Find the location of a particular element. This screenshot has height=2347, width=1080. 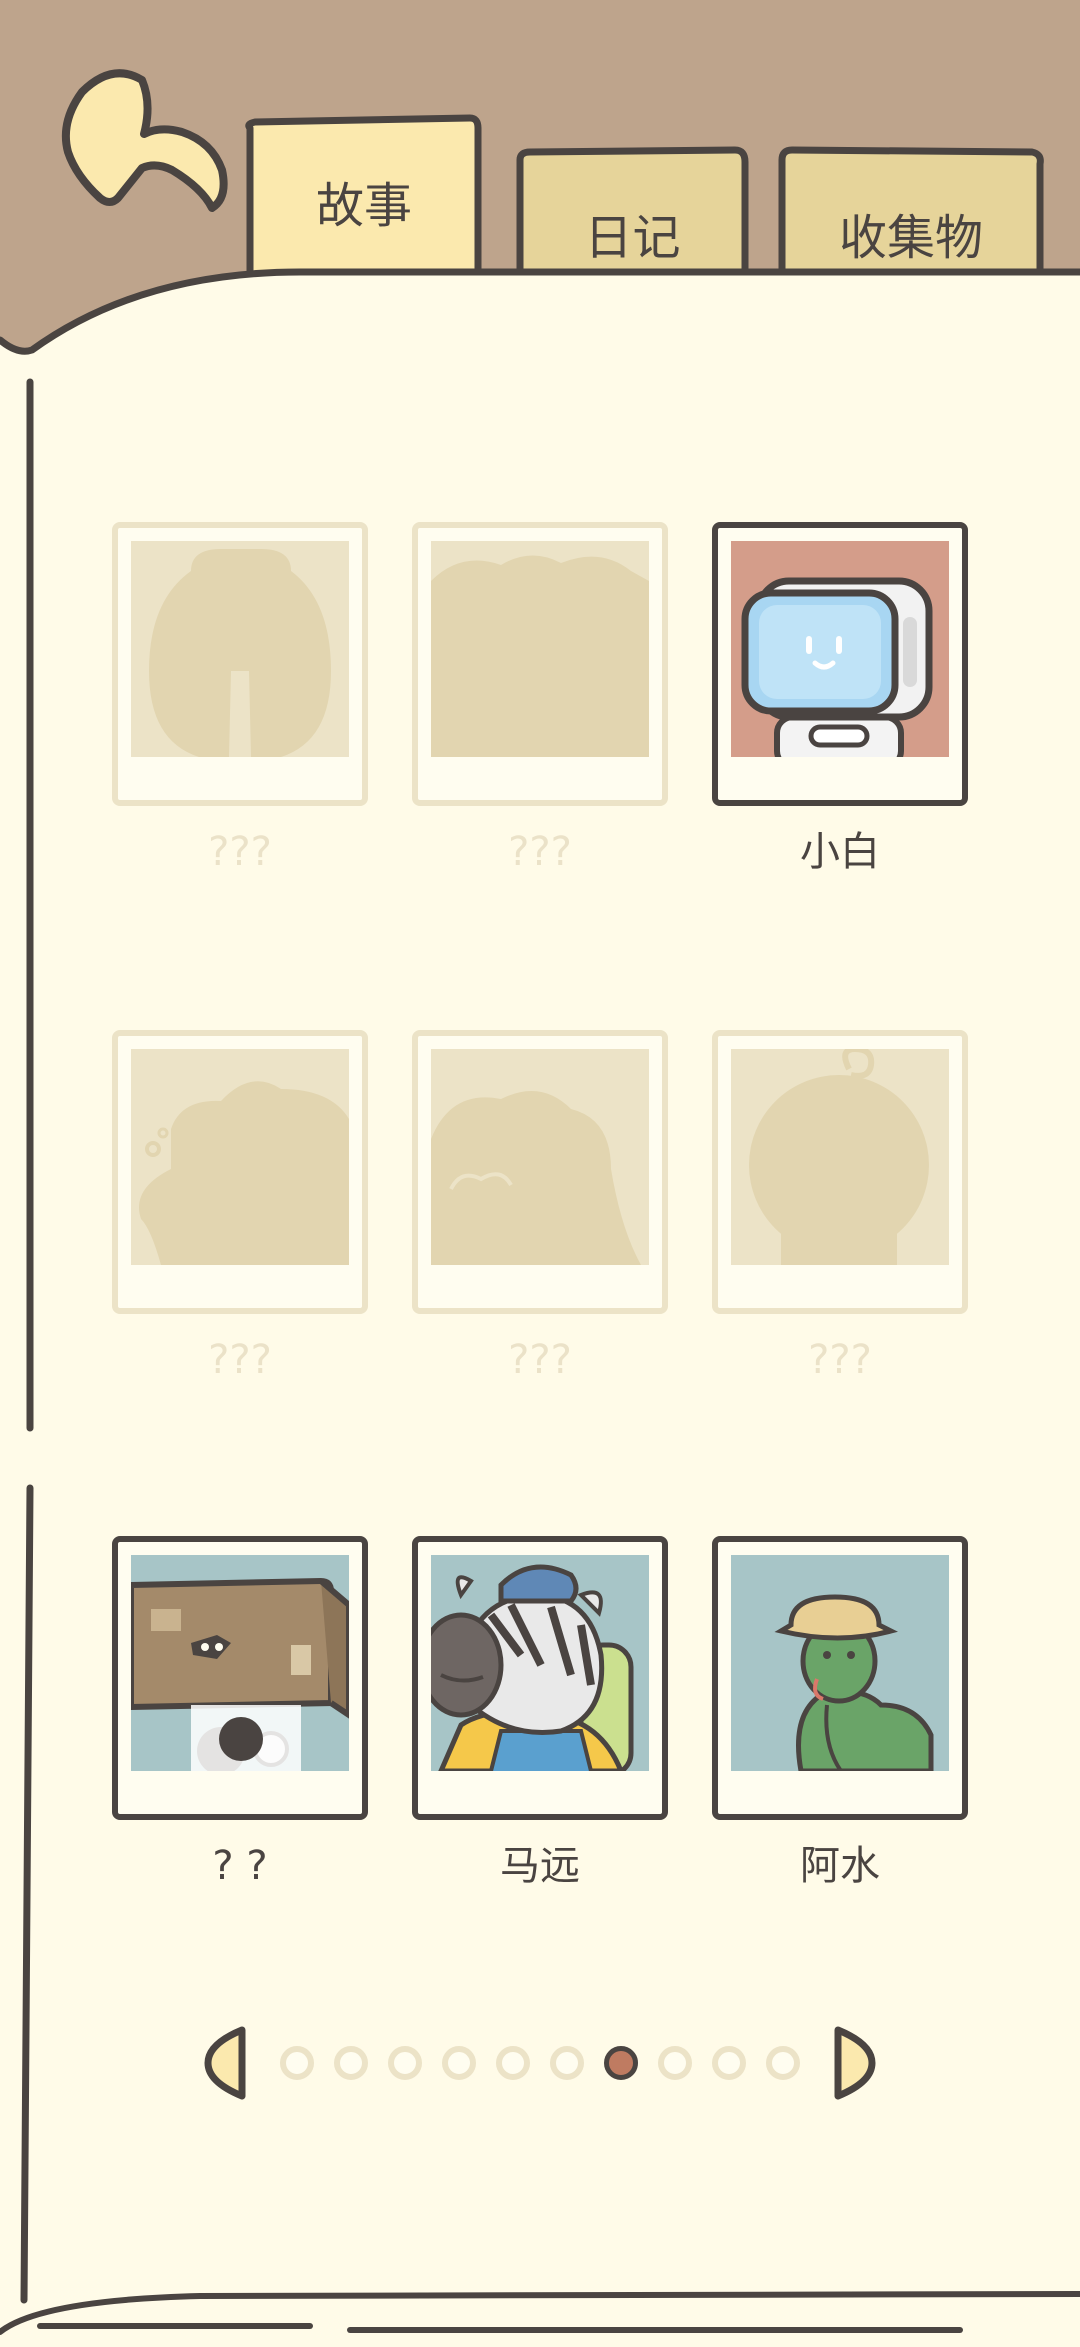

character-name-6: ??? is located at coordinates (840, 1360).